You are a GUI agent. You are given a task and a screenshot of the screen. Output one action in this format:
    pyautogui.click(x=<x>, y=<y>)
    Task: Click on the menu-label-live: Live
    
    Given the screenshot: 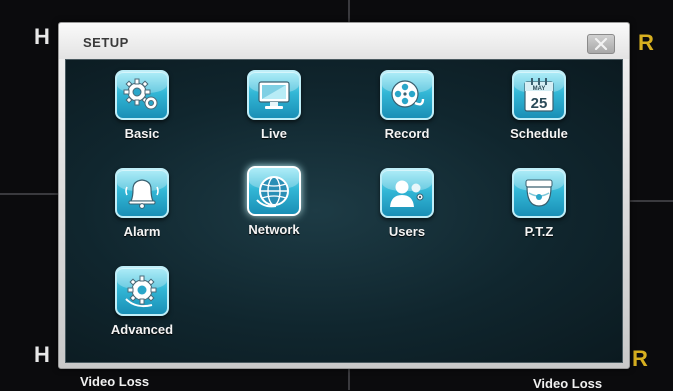 What is the action you would take?
    pyautogui.click(x=273, y=133)
    